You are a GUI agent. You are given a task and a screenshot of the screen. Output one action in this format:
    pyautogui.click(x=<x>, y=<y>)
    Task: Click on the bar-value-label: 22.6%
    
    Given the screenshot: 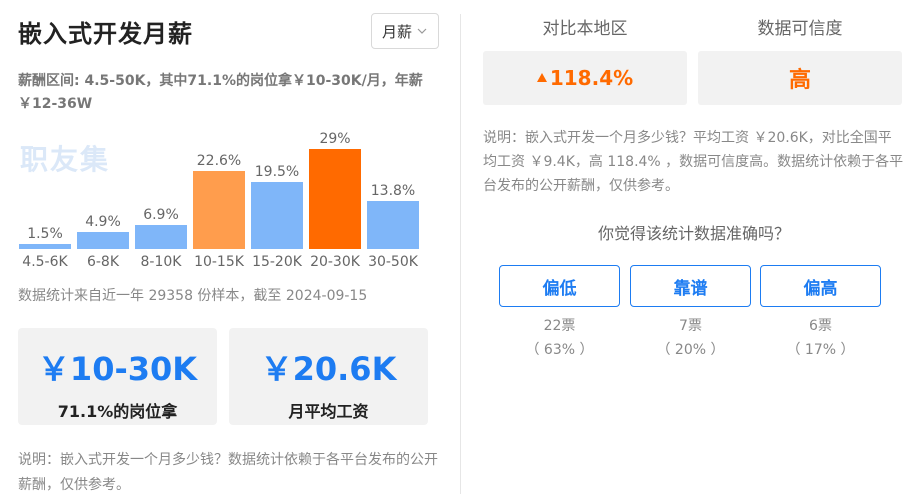 What is the action you would take?
    pyautogui.click(x=219, y=161)
    